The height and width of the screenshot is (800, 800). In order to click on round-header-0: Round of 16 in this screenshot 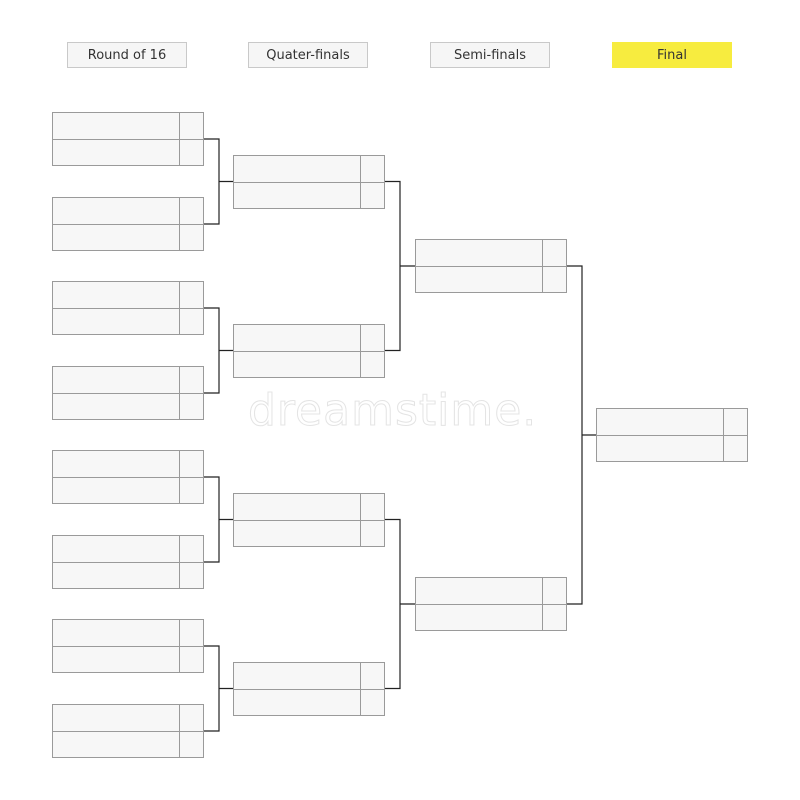, I will do `click(127, 55)`.